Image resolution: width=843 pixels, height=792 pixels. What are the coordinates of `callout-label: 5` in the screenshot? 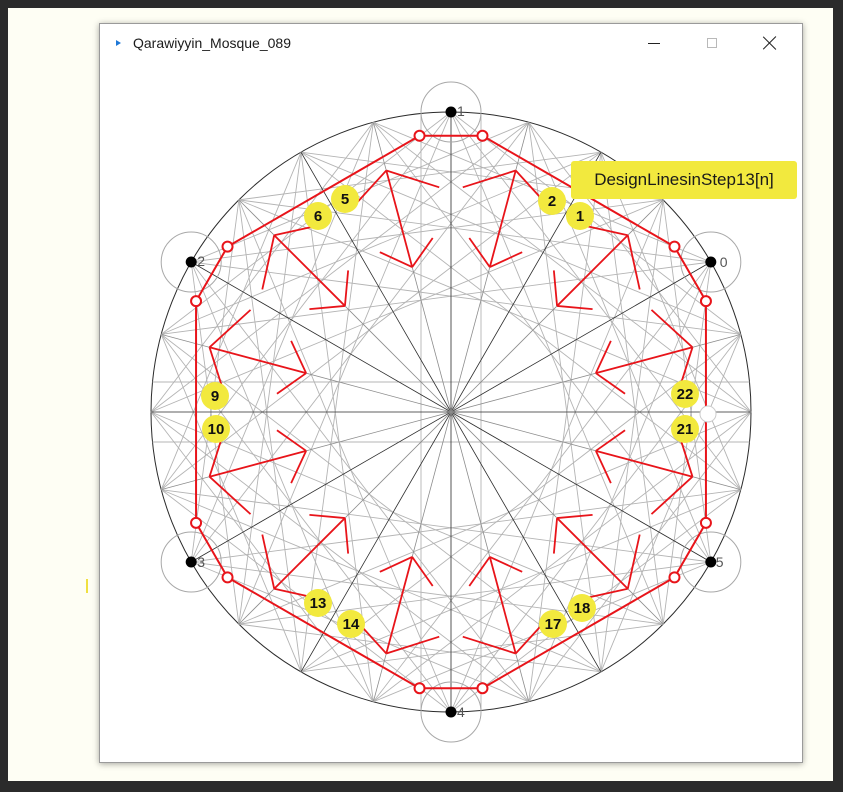 It's located at (345, 199).